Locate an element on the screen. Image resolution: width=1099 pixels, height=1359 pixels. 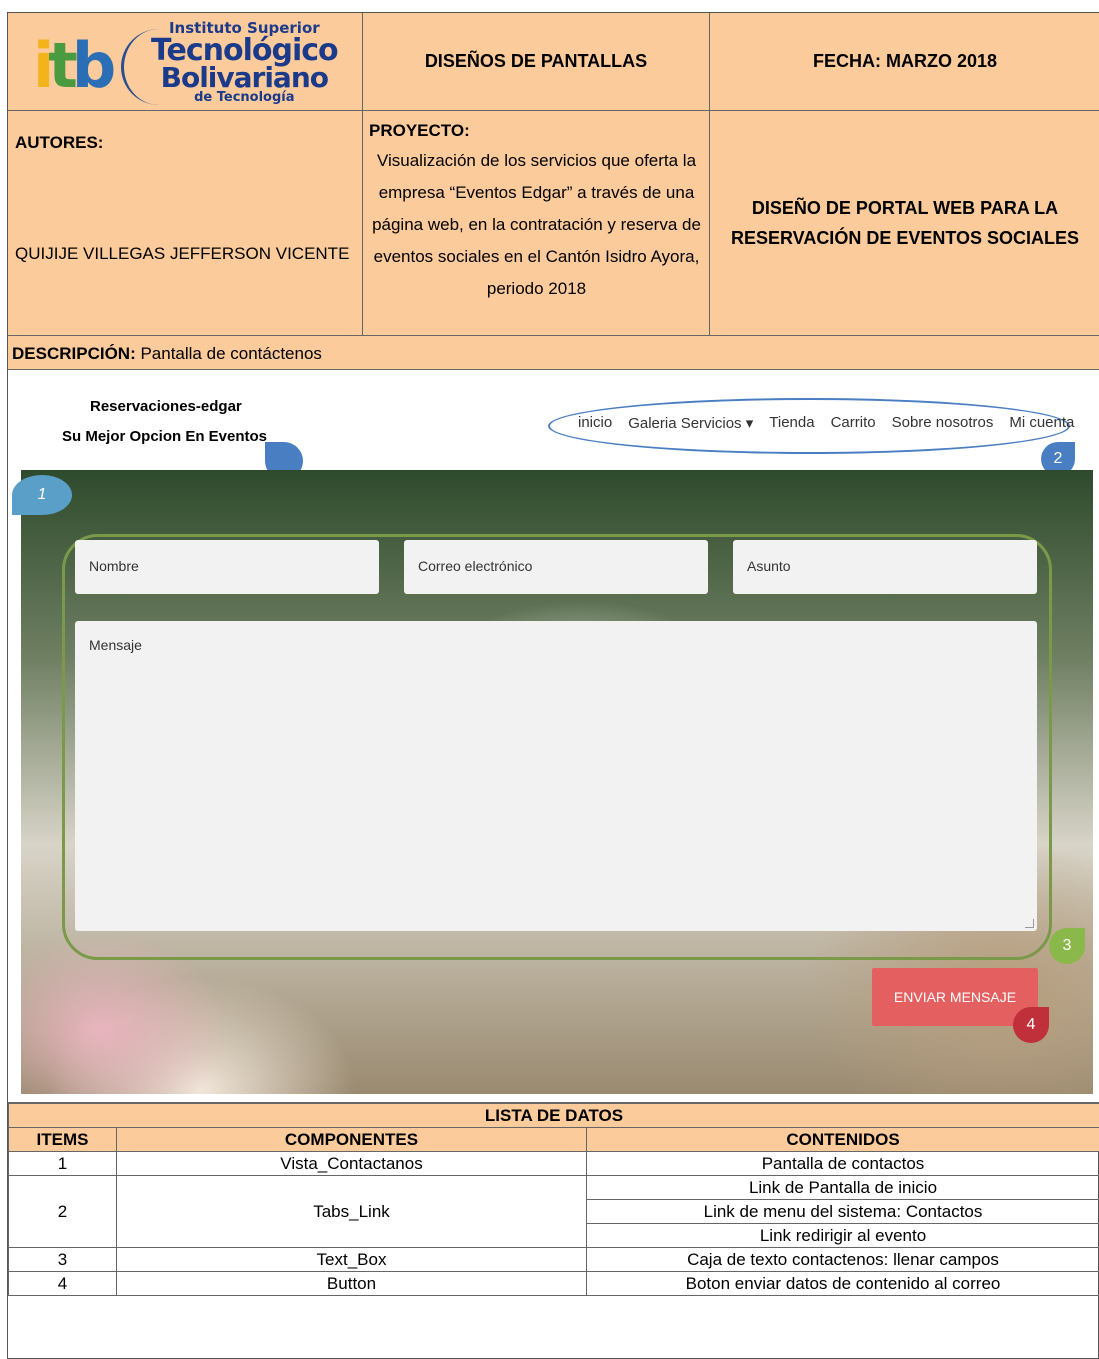
document-title: DISEÑOS DE PANTALLAS is located at coordinates (536, 62).